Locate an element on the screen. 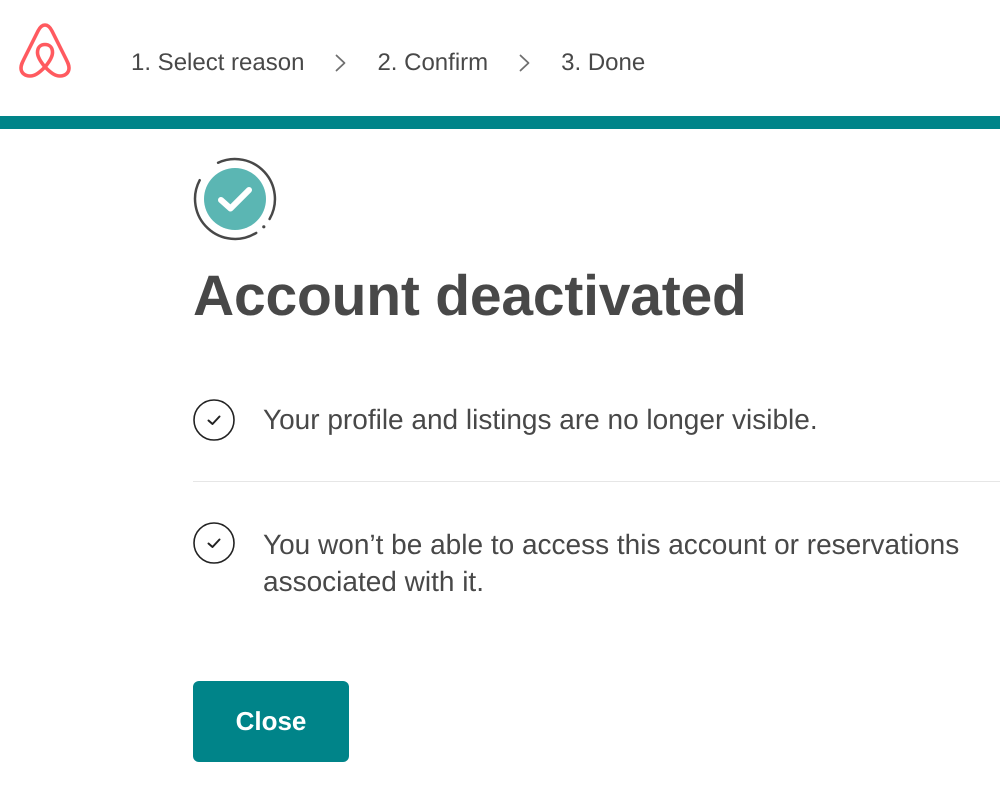 The width and height of the screenshot is (1000, 802). step-label: 2. Confirm is located at coordinates (432, 63).